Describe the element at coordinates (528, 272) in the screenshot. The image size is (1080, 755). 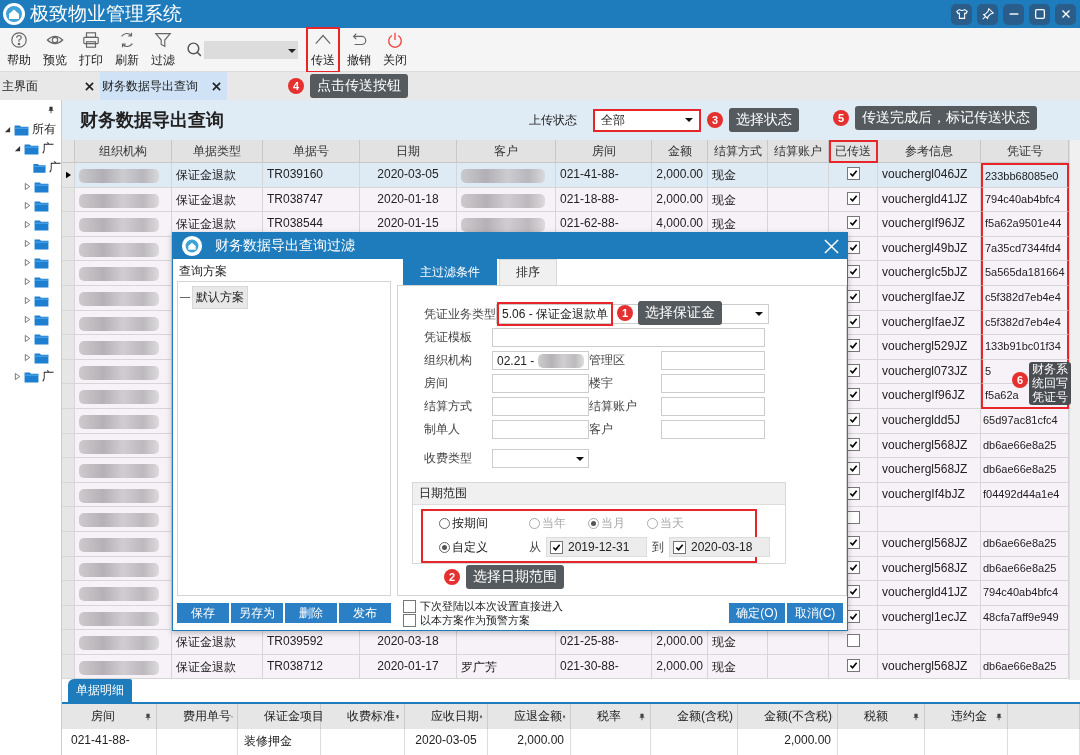
I see `tab: 排序` at that location.